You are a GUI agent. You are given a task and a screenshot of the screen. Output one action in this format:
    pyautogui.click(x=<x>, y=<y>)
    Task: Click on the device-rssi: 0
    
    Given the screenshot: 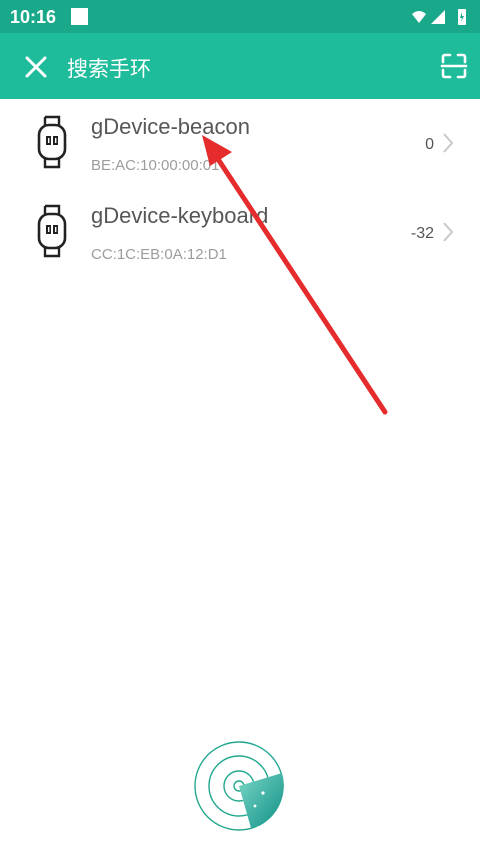 What is the action you would take?
    pyautogui.click(x=429, y=144)
    